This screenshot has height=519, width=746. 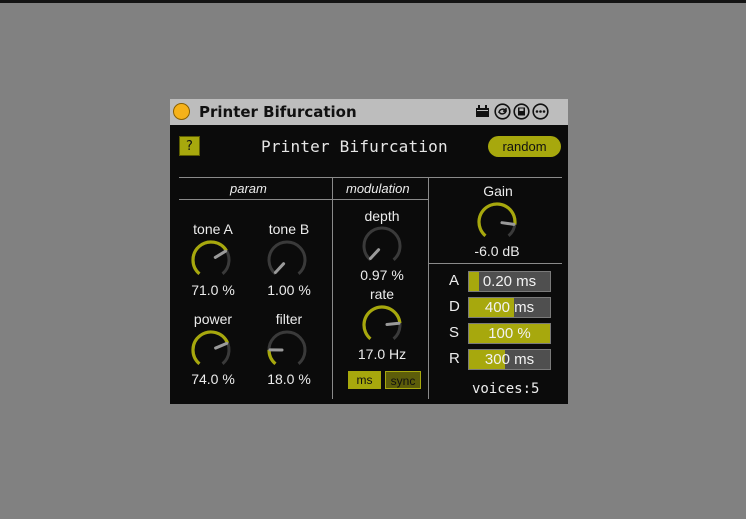 I want to click on tone-b-value: 1.00 %, so click(x=289, y=290).